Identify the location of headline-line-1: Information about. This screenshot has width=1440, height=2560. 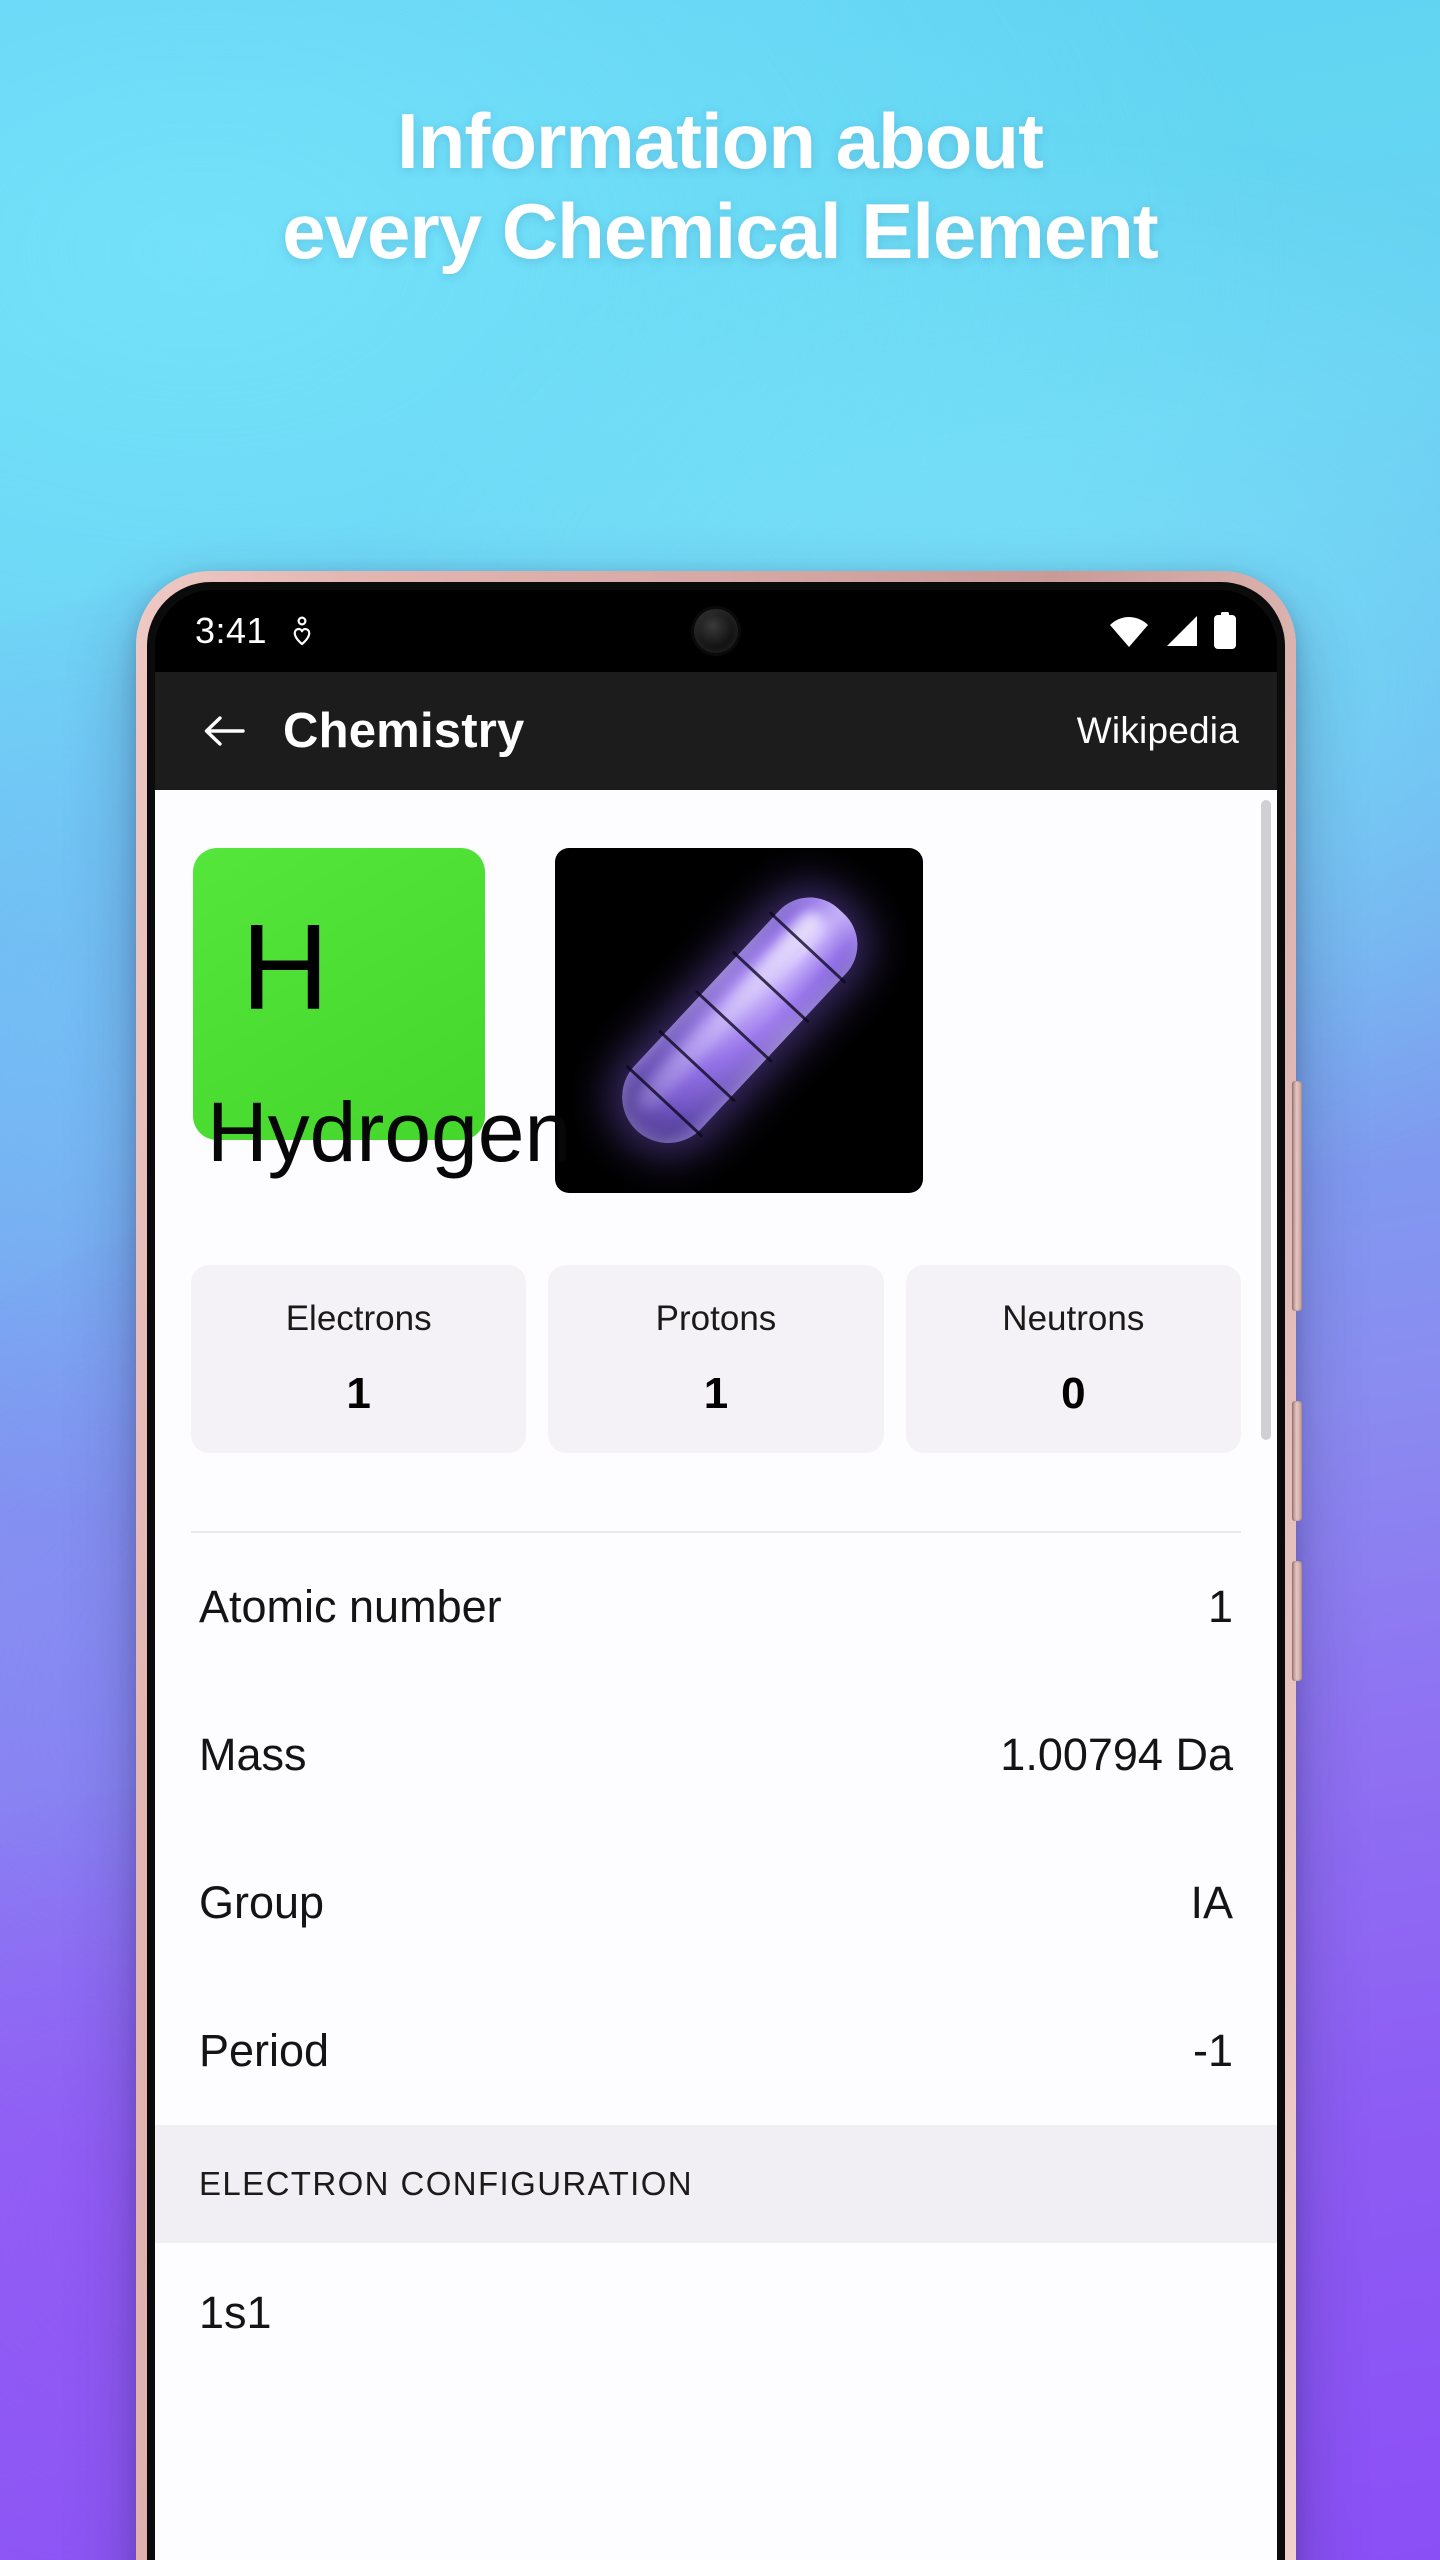
(720, 141).